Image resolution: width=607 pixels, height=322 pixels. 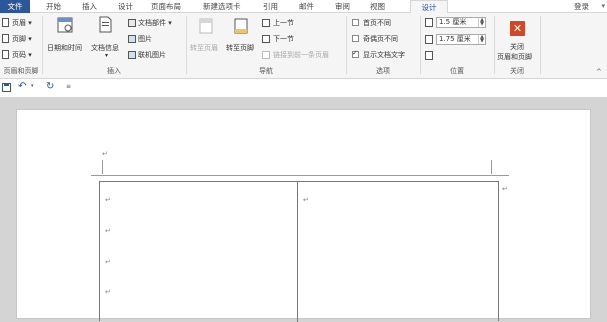 I want to click on footer-icon, so click(x=5, y=38).